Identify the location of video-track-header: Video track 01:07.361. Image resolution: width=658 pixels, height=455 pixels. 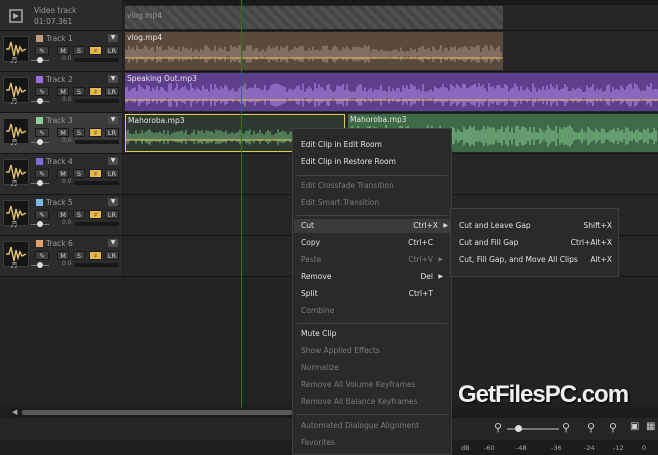
(61, 15).